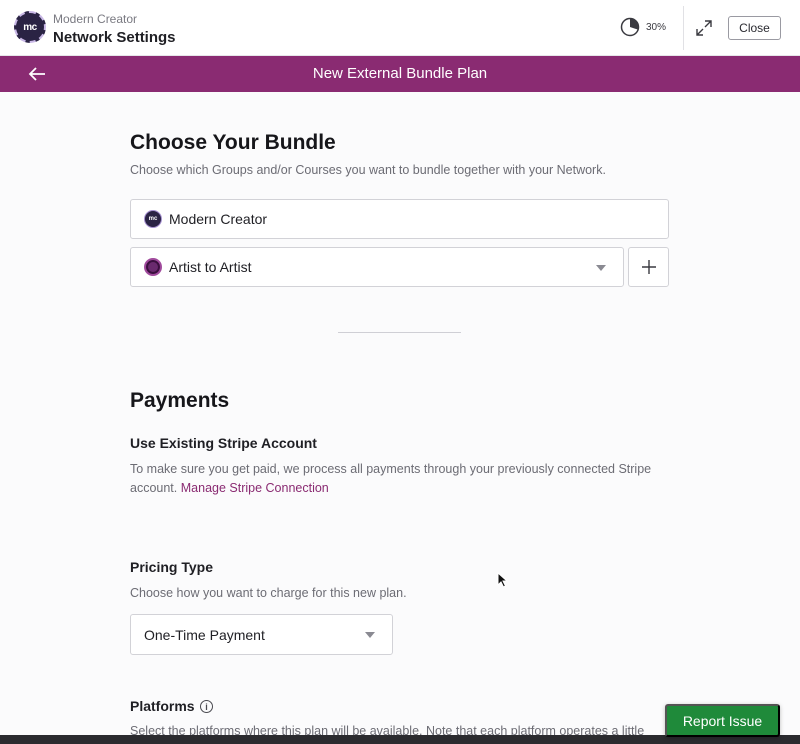 The width and height of the screenshot is (800, 744). I want to click on title-bar-text: New External Bundle Plan, so click(400, 73).